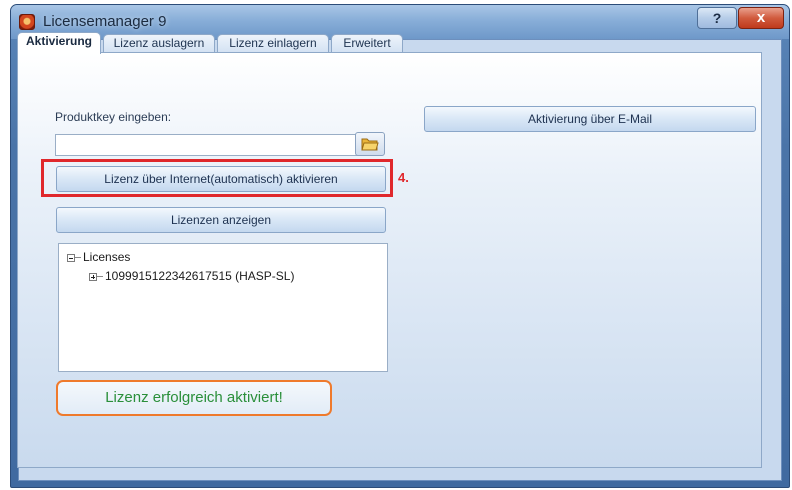 The image size is (792, 490). Describe the element at coordinates (159, 43) in the screenshot. I see `tab-lizenz-auslagern: Lizenz auslagern` at that location.